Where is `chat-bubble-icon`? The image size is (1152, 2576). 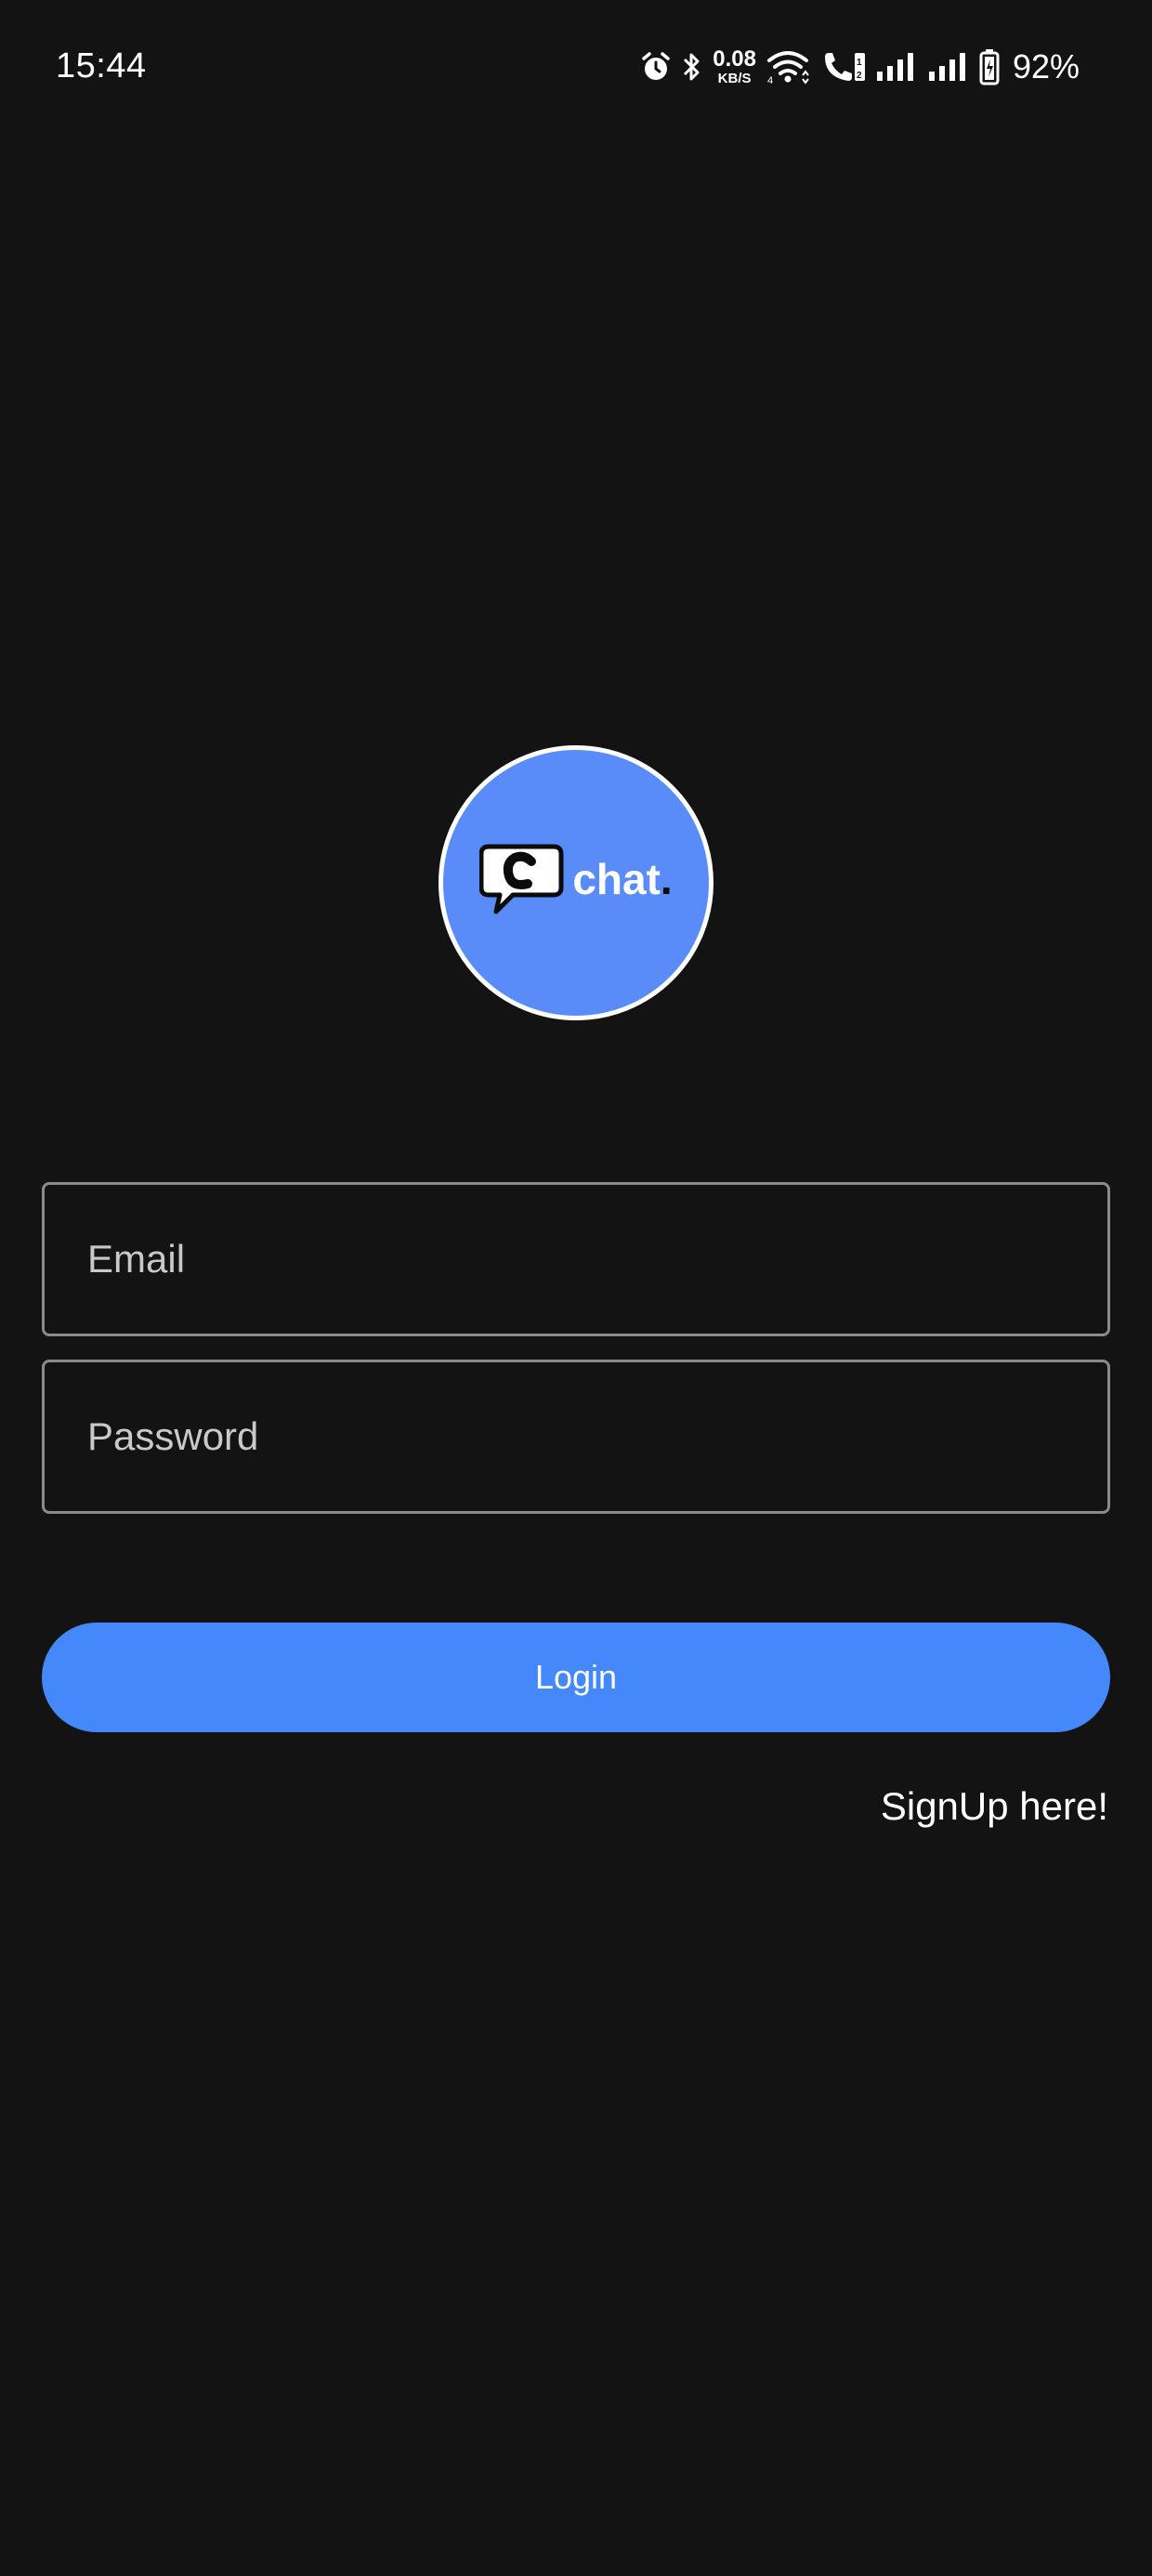
chat-bubble-icon is located at coordinates (521, 879).